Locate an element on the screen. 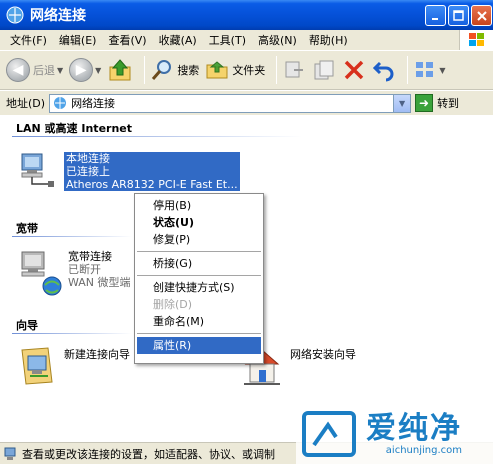 The image size is (493, 464). toolbar: ◀ 后退 ▼ ▶ ▼ 搜索 文件夹 ▼ is located at coordinates (246, 70).